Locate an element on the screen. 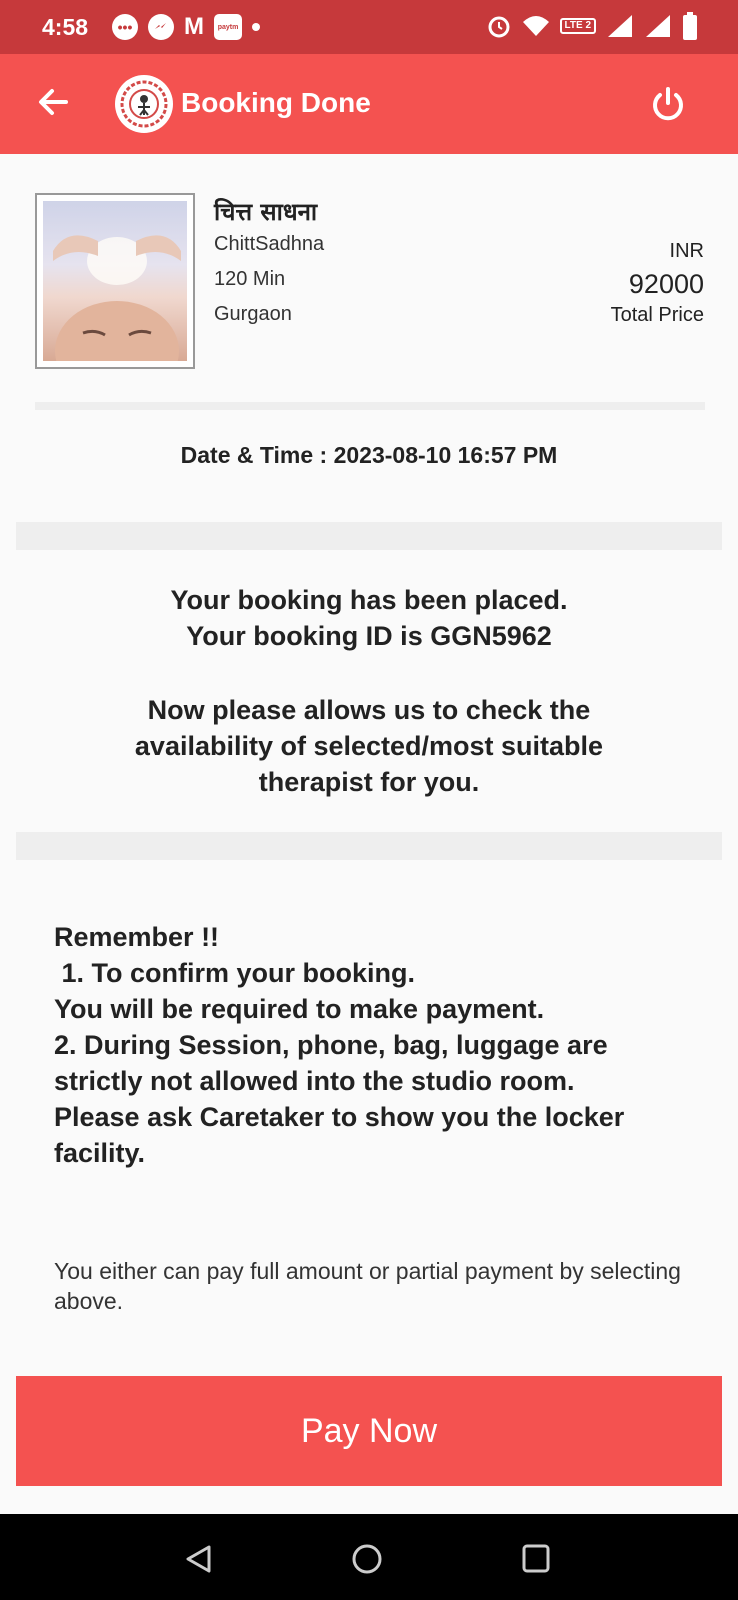  lte-badge: LTE 2 is located at coordinates (577, 26).